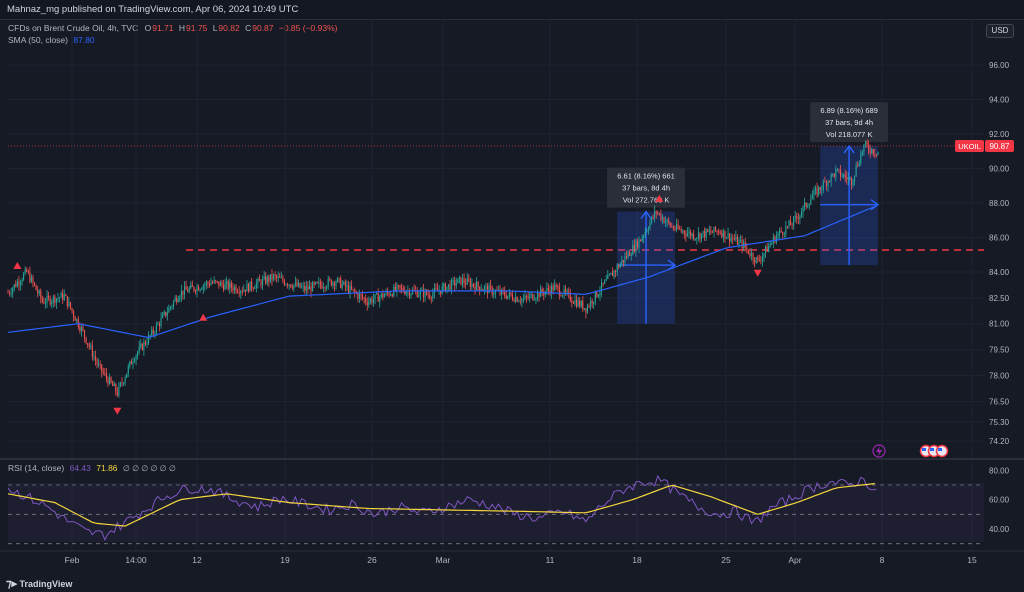 Image resolution: width=1024 pixels, height=592 pixels. What do you see at coordinates (999, 146) in the screenshot?
I see `last-price-tag-text: 90.87` at bounding box center [999, 146].